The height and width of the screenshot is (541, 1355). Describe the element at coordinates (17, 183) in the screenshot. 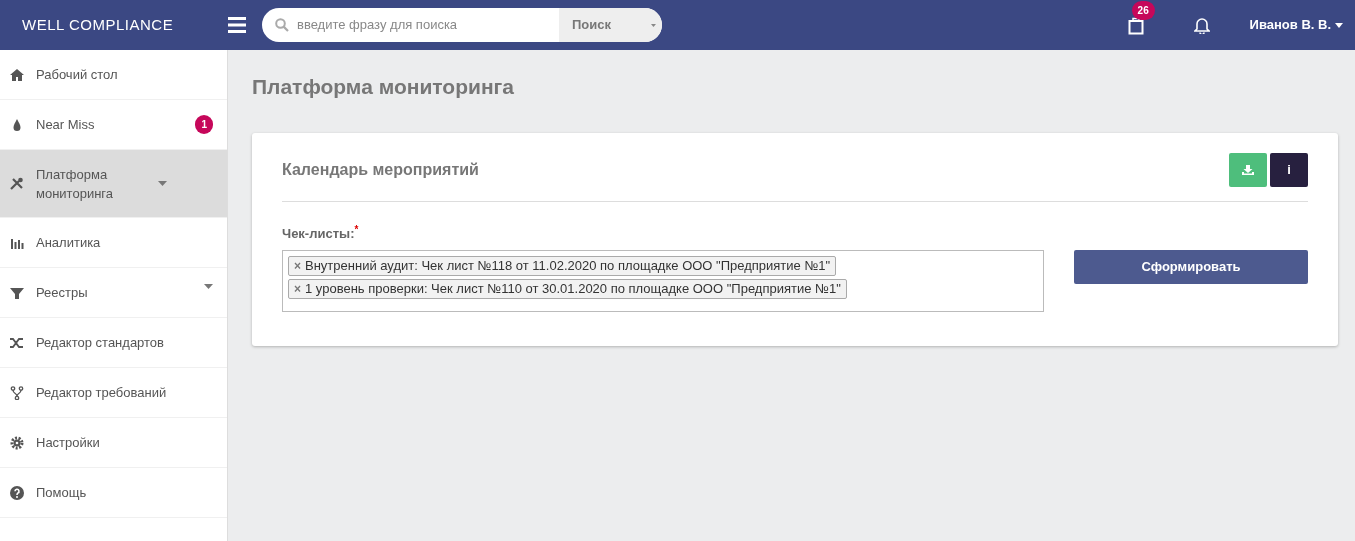

I see `tools-icon` at that location.